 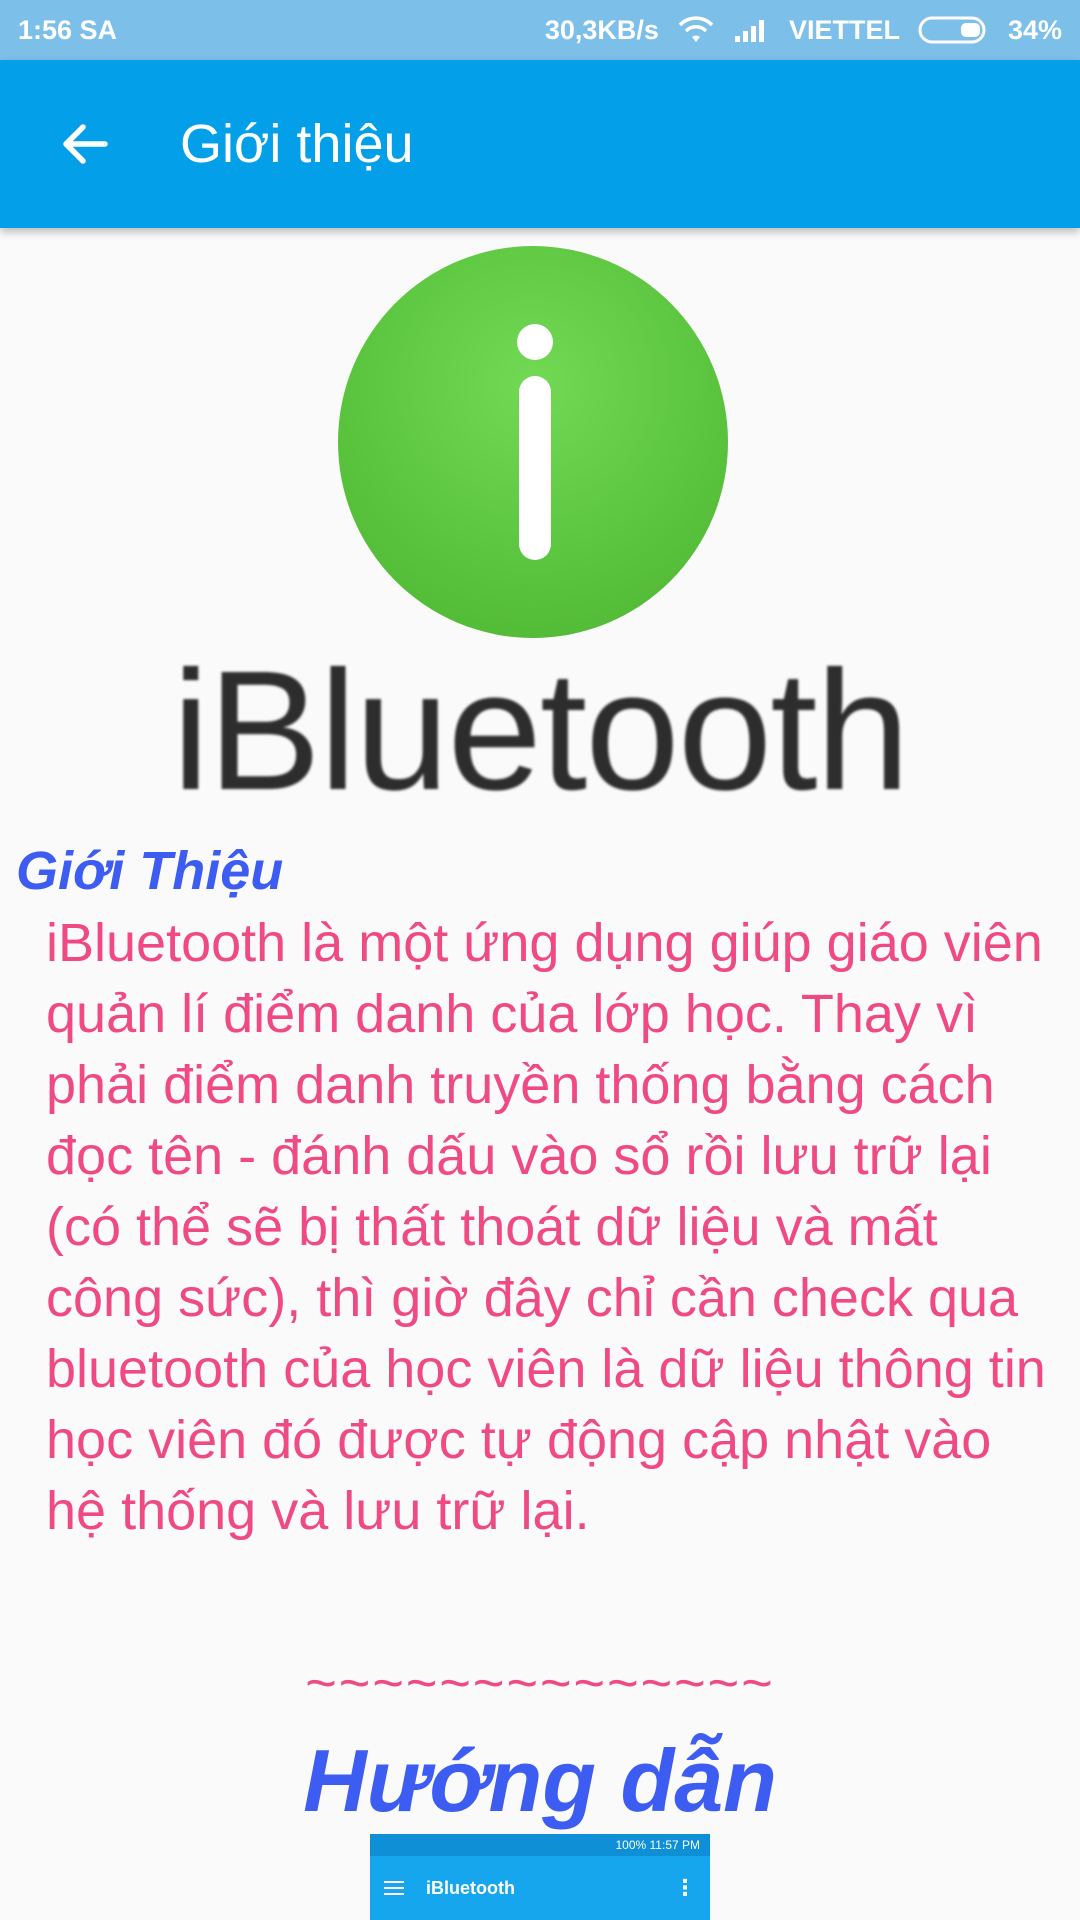 What do you see at coordinates (540, 1845) in the screenshot?
I see `embedded-status-bar: 100% 11:57 PM` at bounding box center [540, 1845].